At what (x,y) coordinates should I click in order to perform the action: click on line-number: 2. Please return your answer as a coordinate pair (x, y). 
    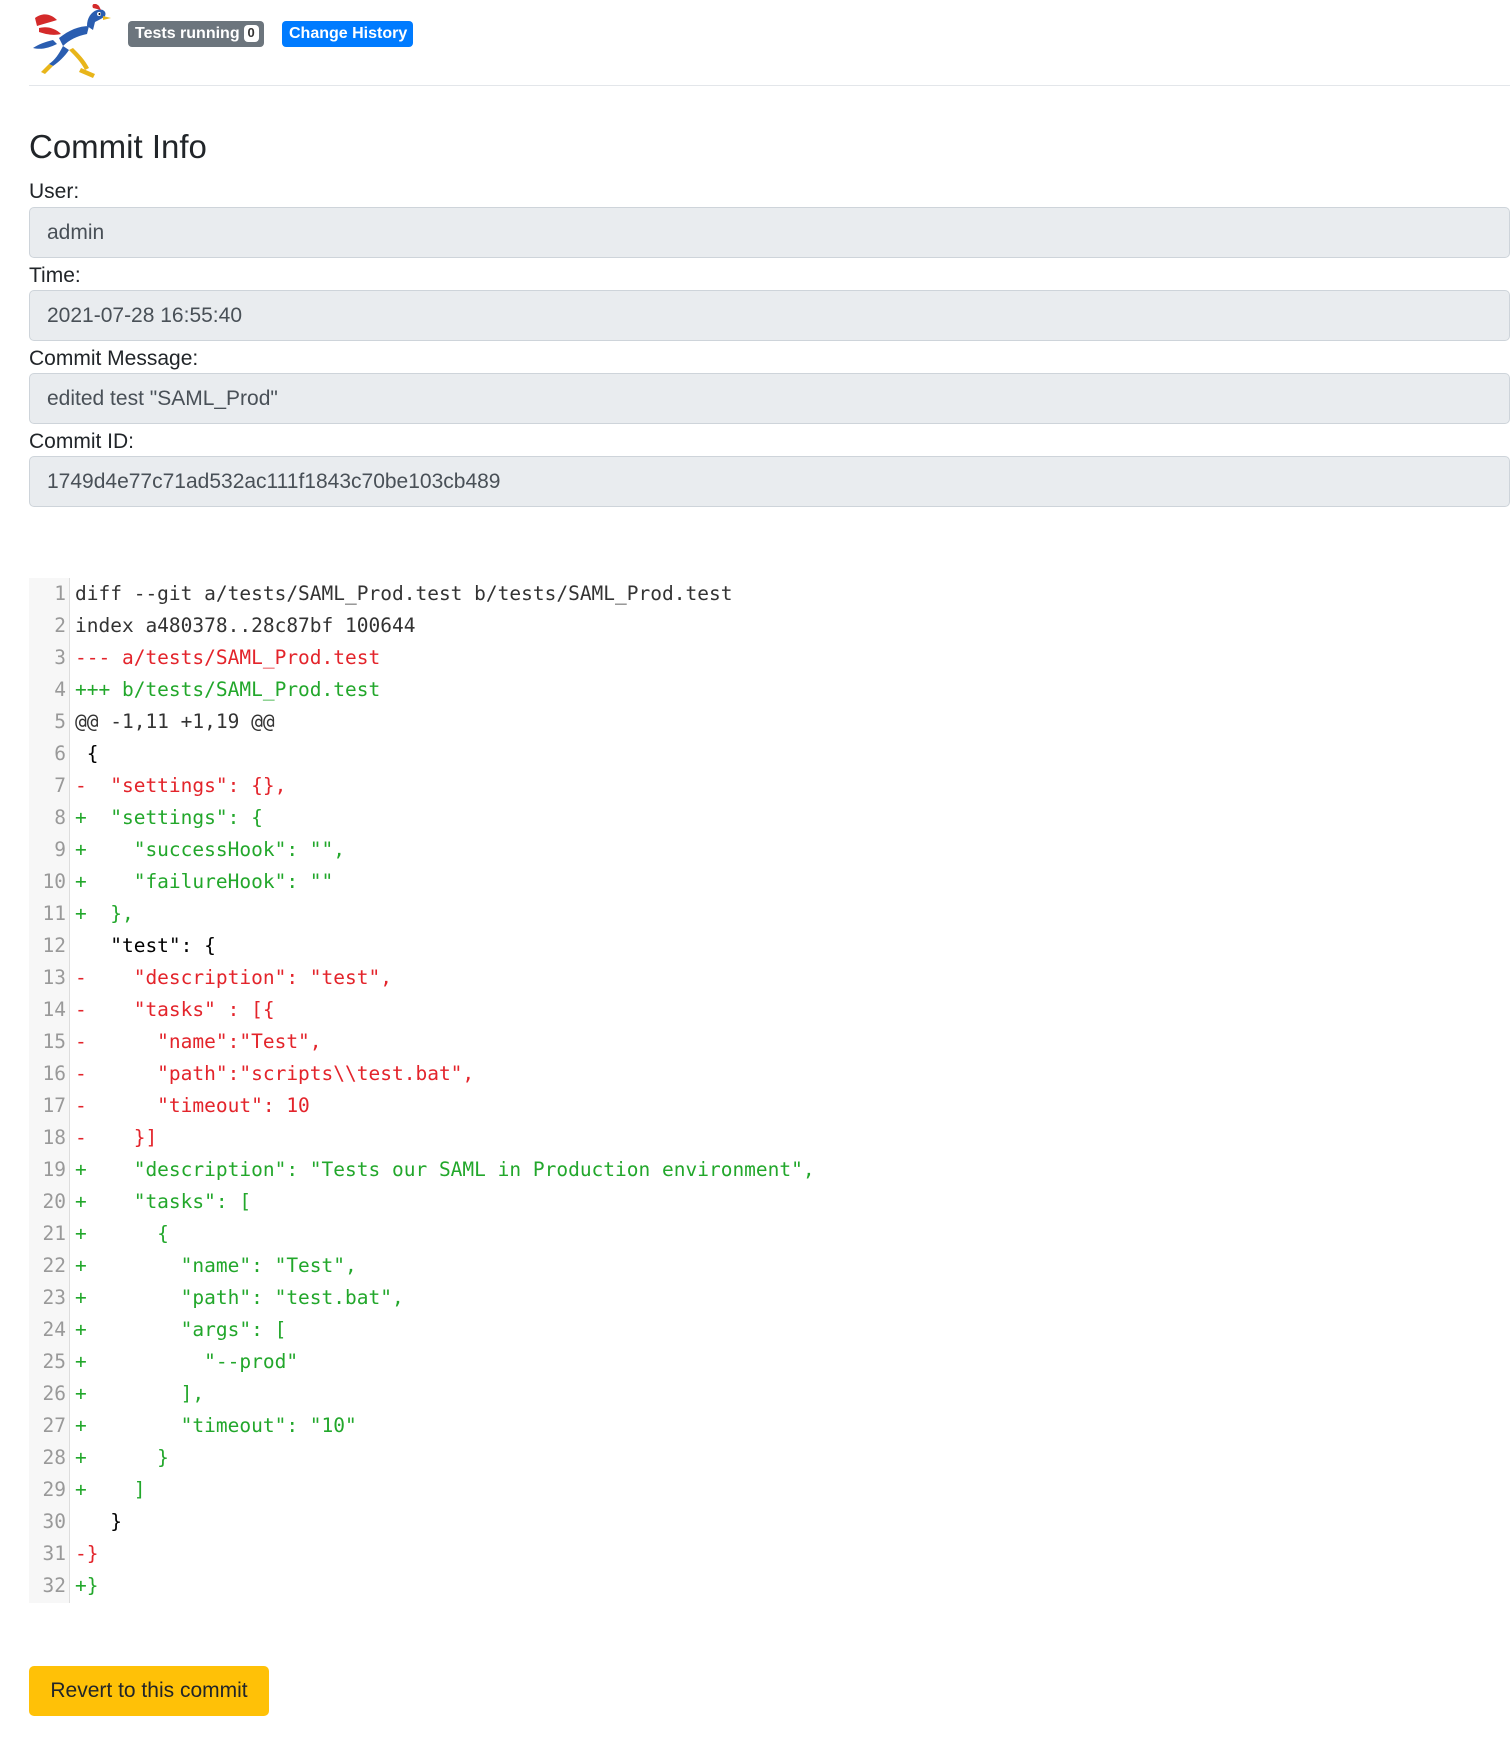
    Looking at the image, I should click on (60, 625).